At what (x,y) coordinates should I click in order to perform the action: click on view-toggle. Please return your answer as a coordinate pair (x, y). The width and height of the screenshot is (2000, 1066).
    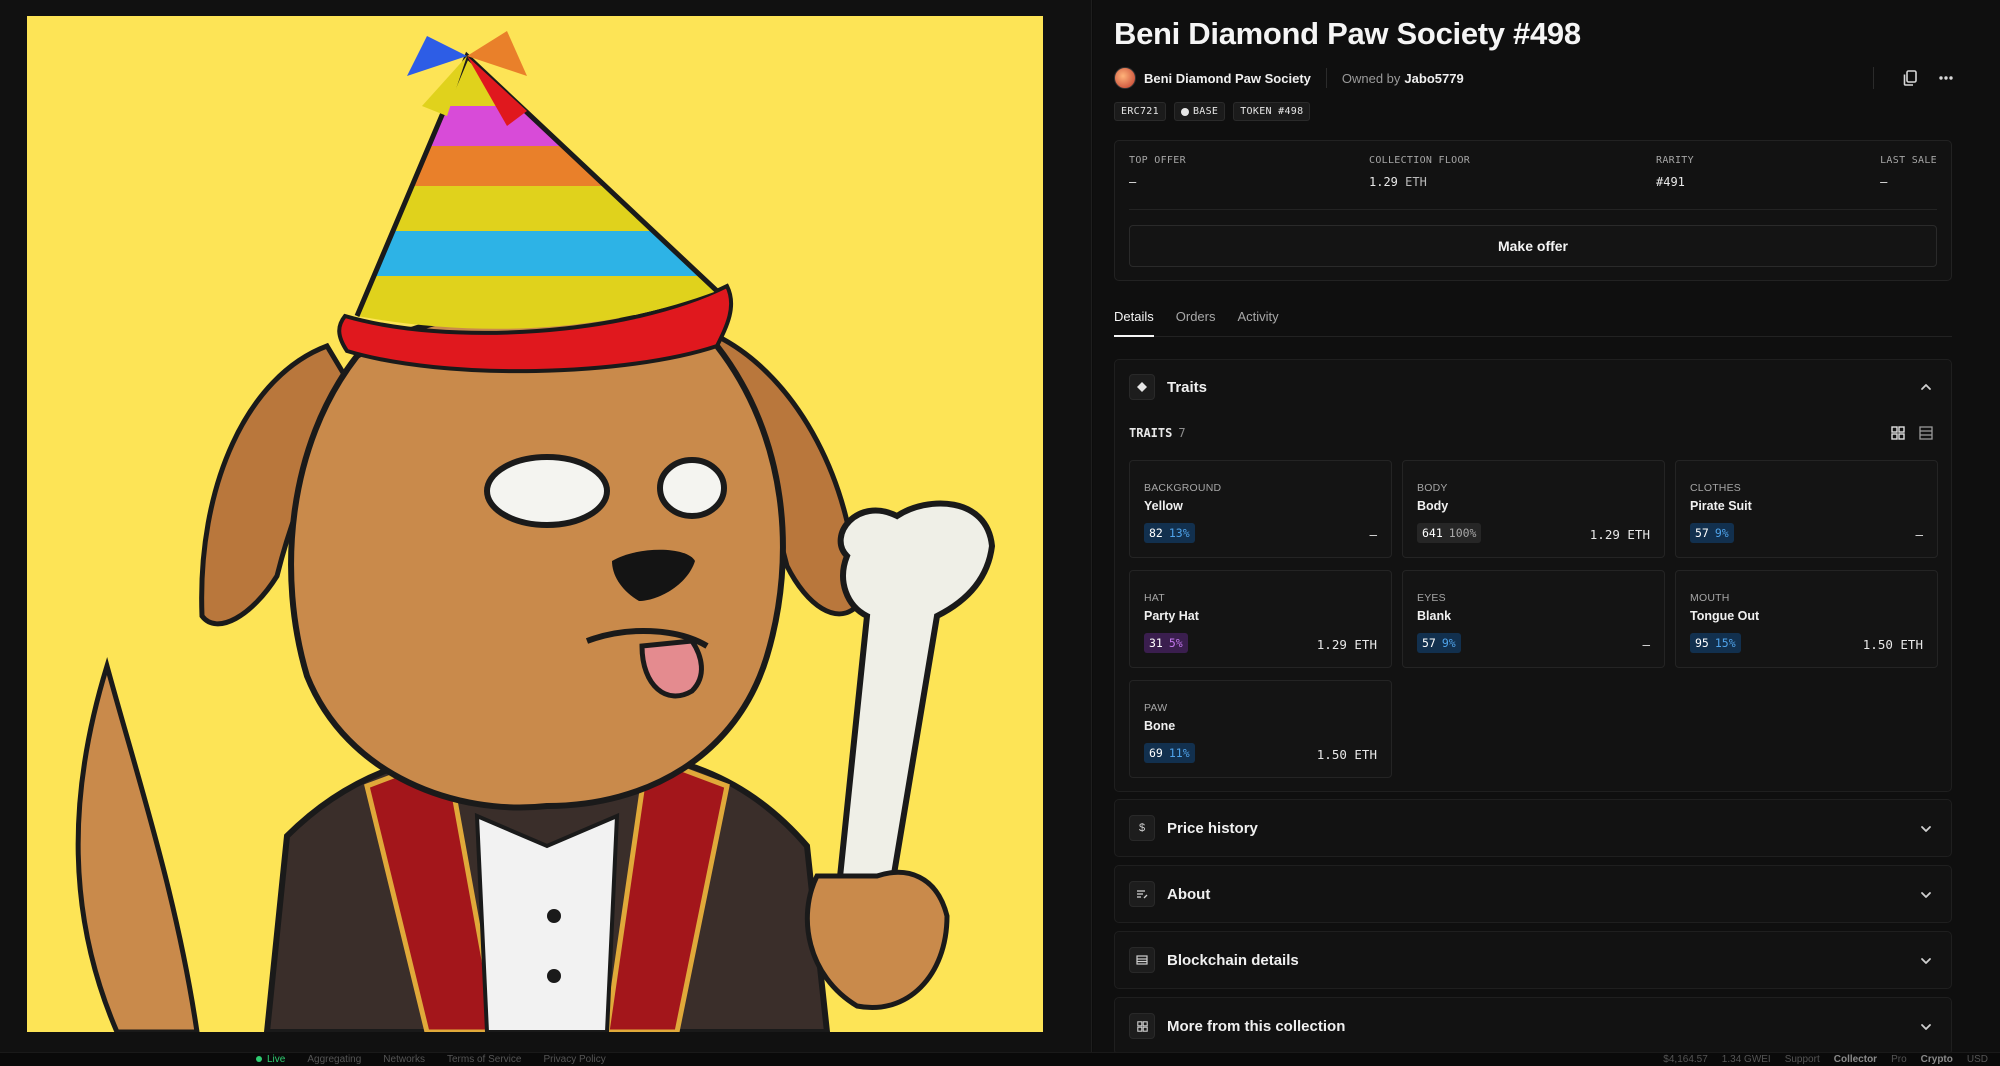
    Looking at the image, I should click on (1912, 433).